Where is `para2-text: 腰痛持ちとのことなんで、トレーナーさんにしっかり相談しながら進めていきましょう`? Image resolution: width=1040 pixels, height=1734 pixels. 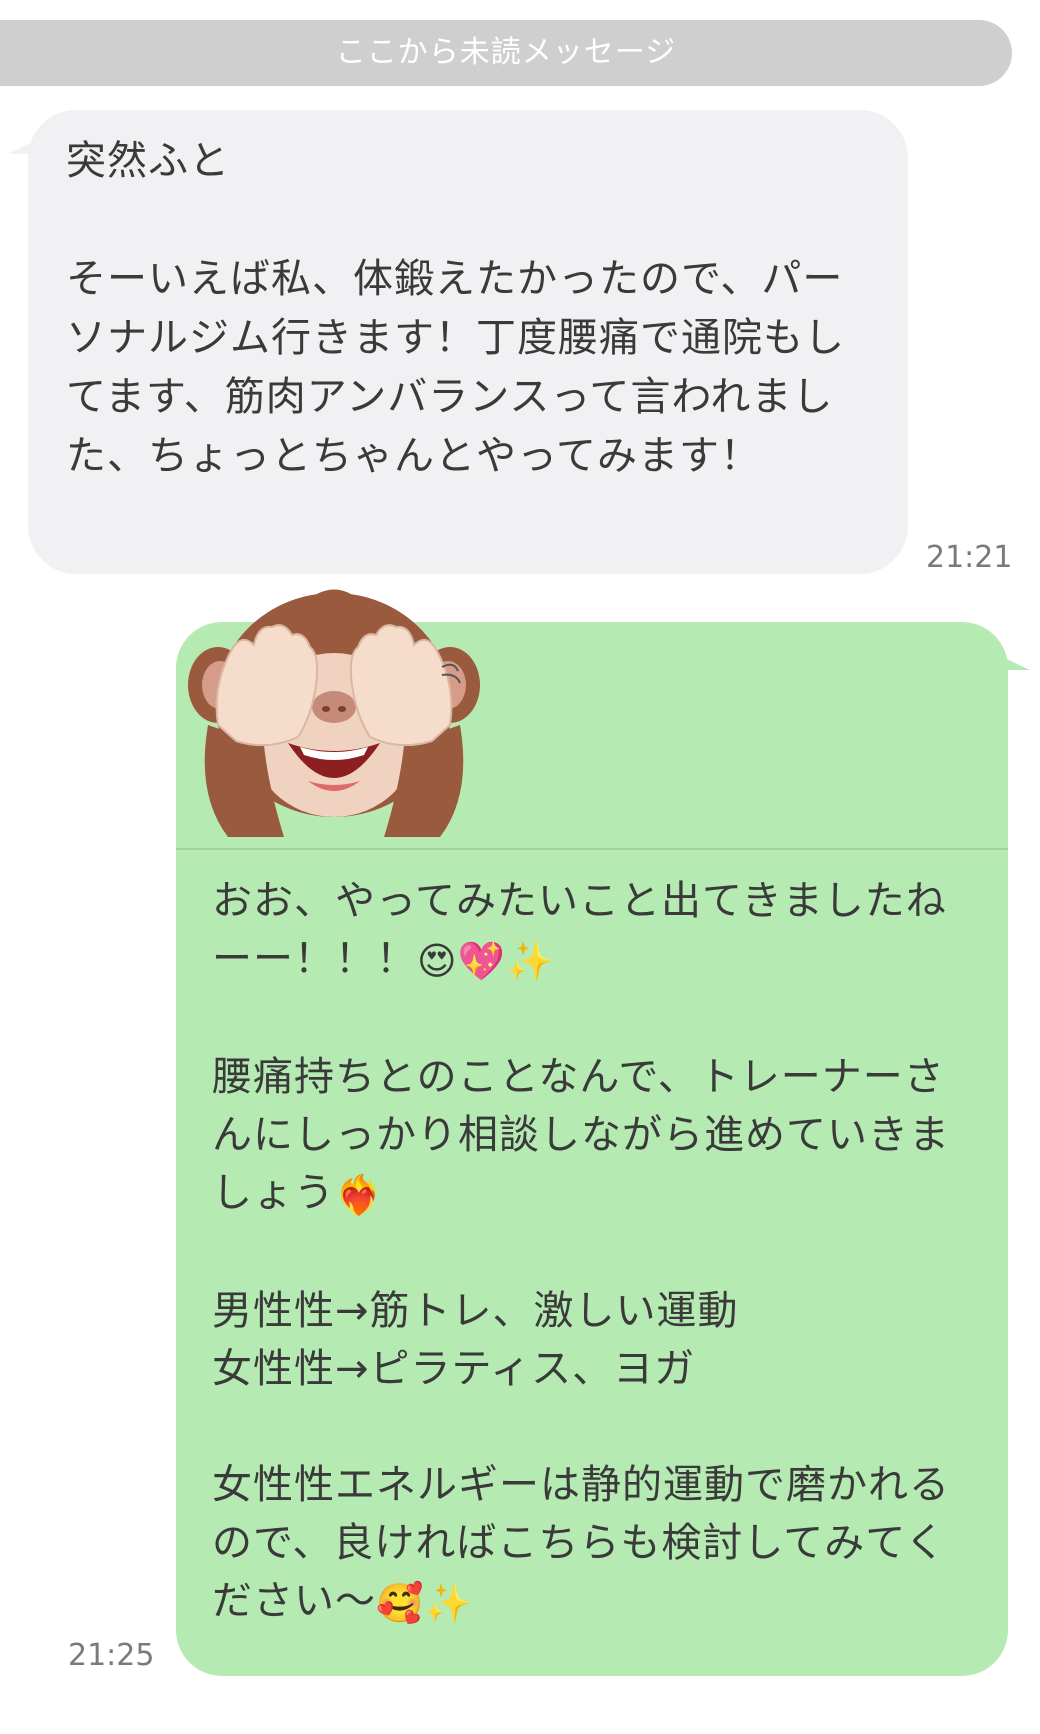 para2-text: 腰痛持ちとのことなんで、トレーナーさんにしっかり相談しながら進めていきましょう is located at coordinates (581, 1135).